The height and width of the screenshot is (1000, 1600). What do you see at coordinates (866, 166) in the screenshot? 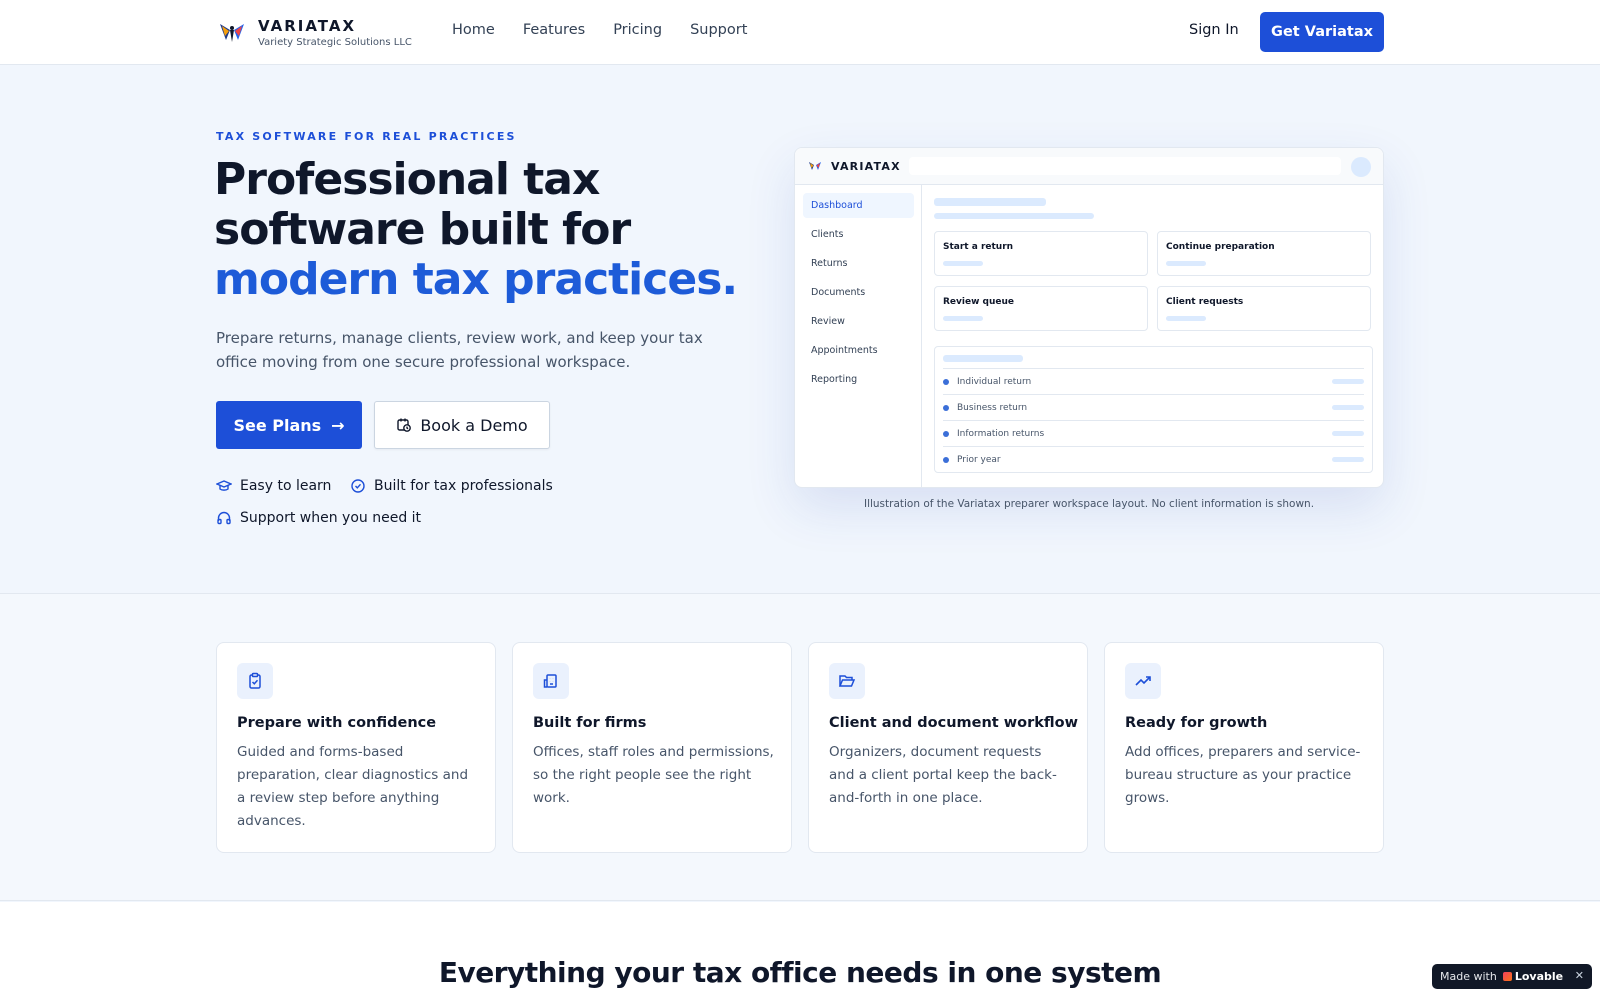
I see `mock-brand-name: VARIATAX` at bounding box center [866, 166].